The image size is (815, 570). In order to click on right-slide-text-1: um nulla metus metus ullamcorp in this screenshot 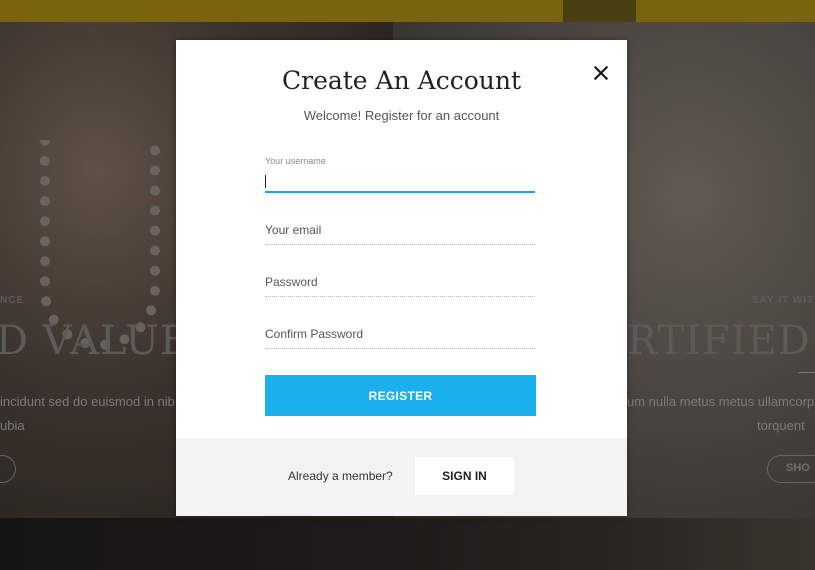, I will do `click(721, 401)`.